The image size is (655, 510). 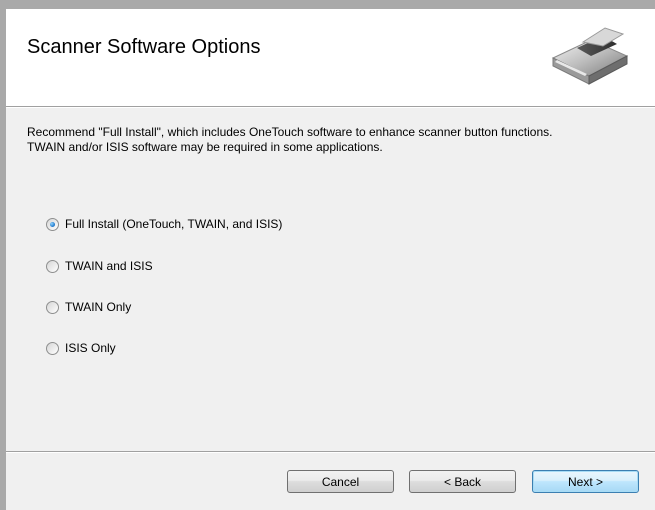 I want to click on dialog-footer: Cancel < Back Next >, so click(x=330, y=481).